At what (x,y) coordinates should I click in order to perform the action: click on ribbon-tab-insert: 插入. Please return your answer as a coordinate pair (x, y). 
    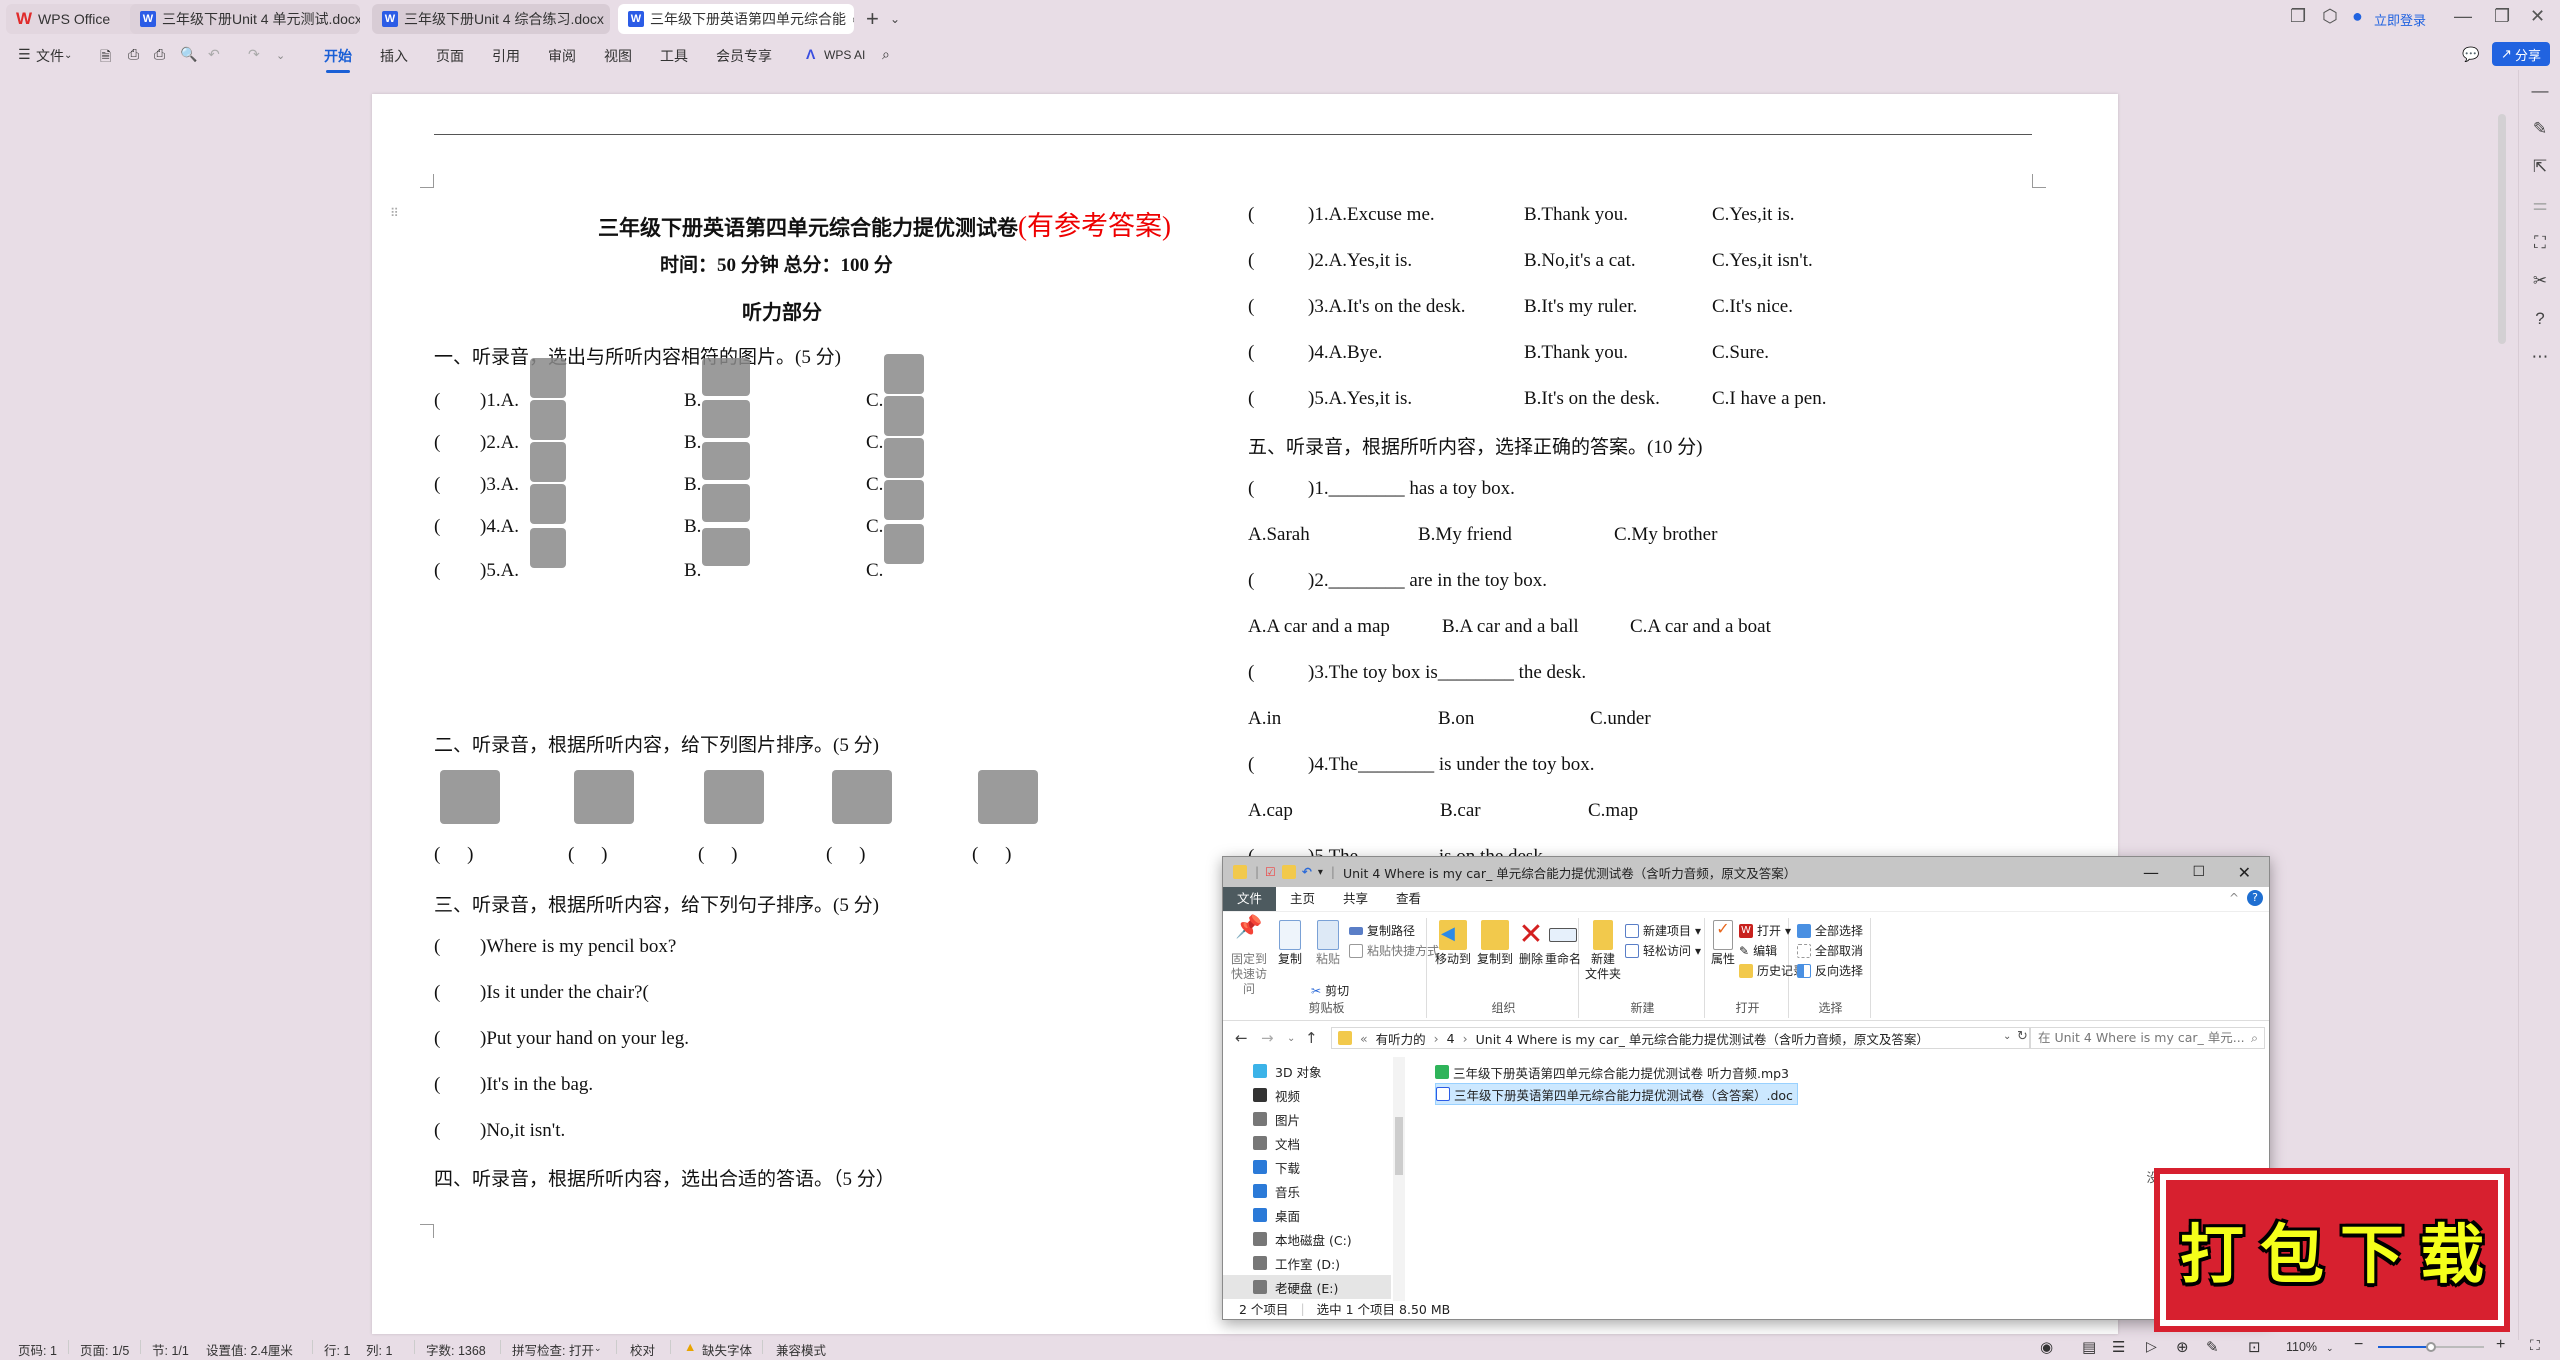
    Looking at the image, I should click on (394, 56).